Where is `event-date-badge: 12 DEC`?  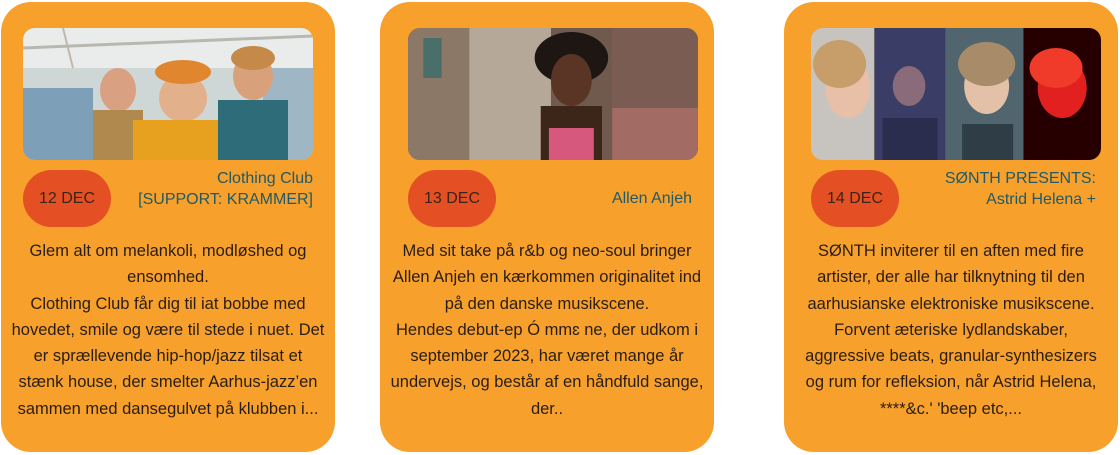
event-date-badge: 12 DEC is located at coordinates (67, 198).